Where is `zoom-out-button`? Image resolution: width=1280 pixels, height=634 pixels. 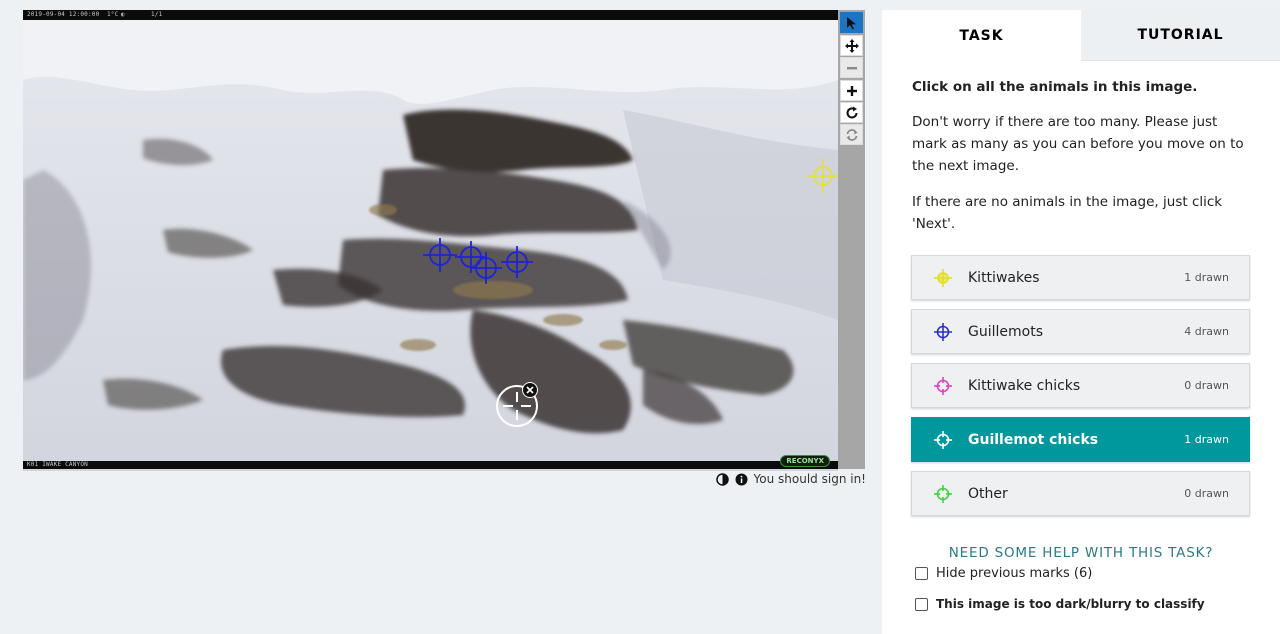
zoom-out-button is located at coordinates (851, 67).